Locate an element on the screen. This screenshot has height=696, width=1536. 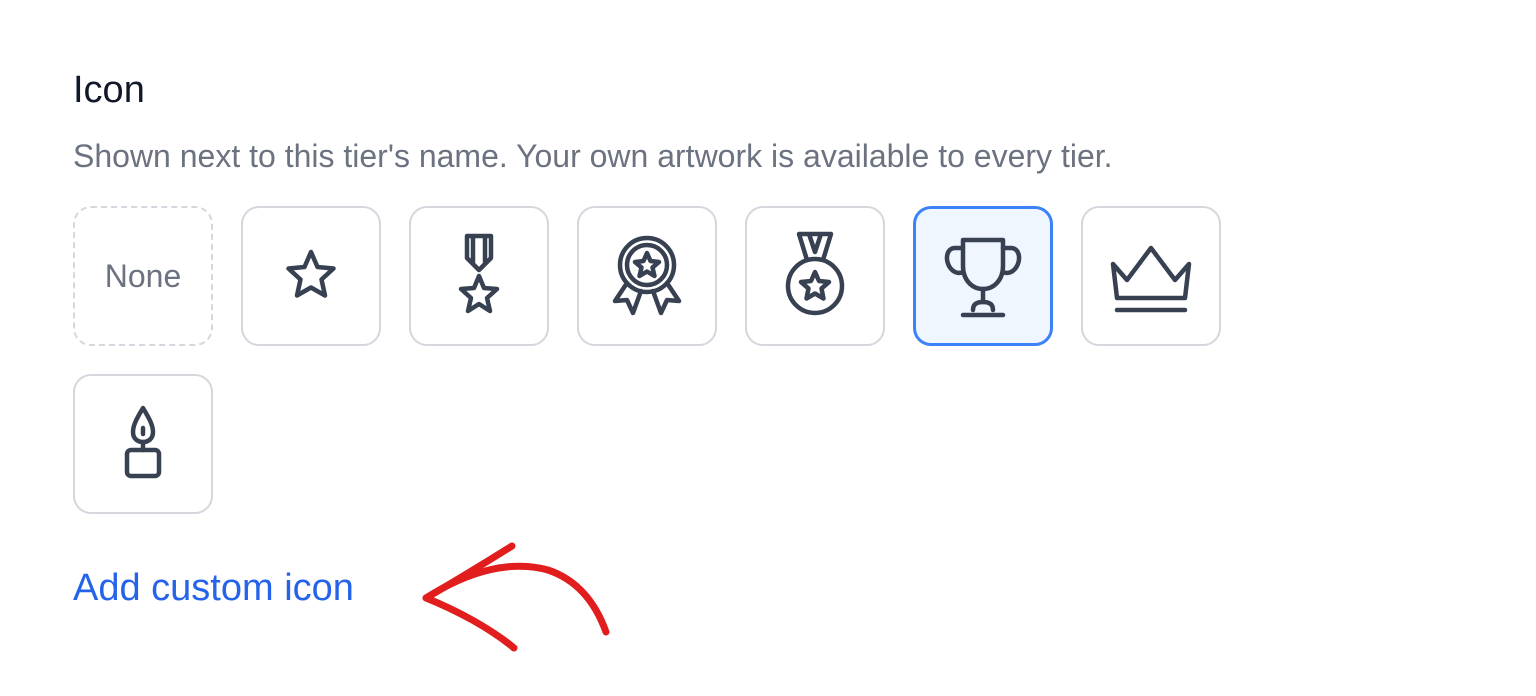
award-rosette-icon is located at coordinates (647, 275).